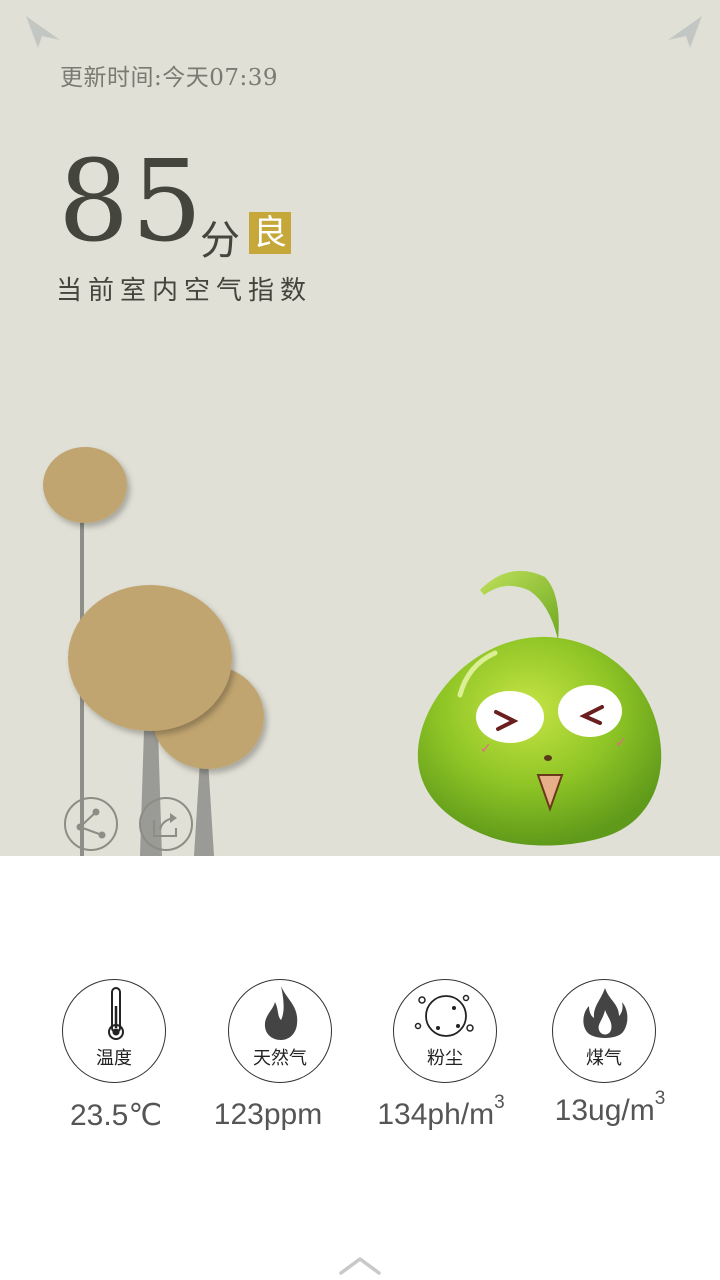 The width and height of the screenshot is (720, 1280). I want to click on sensor-coal-gas: 煤气, so click(604, 1031).